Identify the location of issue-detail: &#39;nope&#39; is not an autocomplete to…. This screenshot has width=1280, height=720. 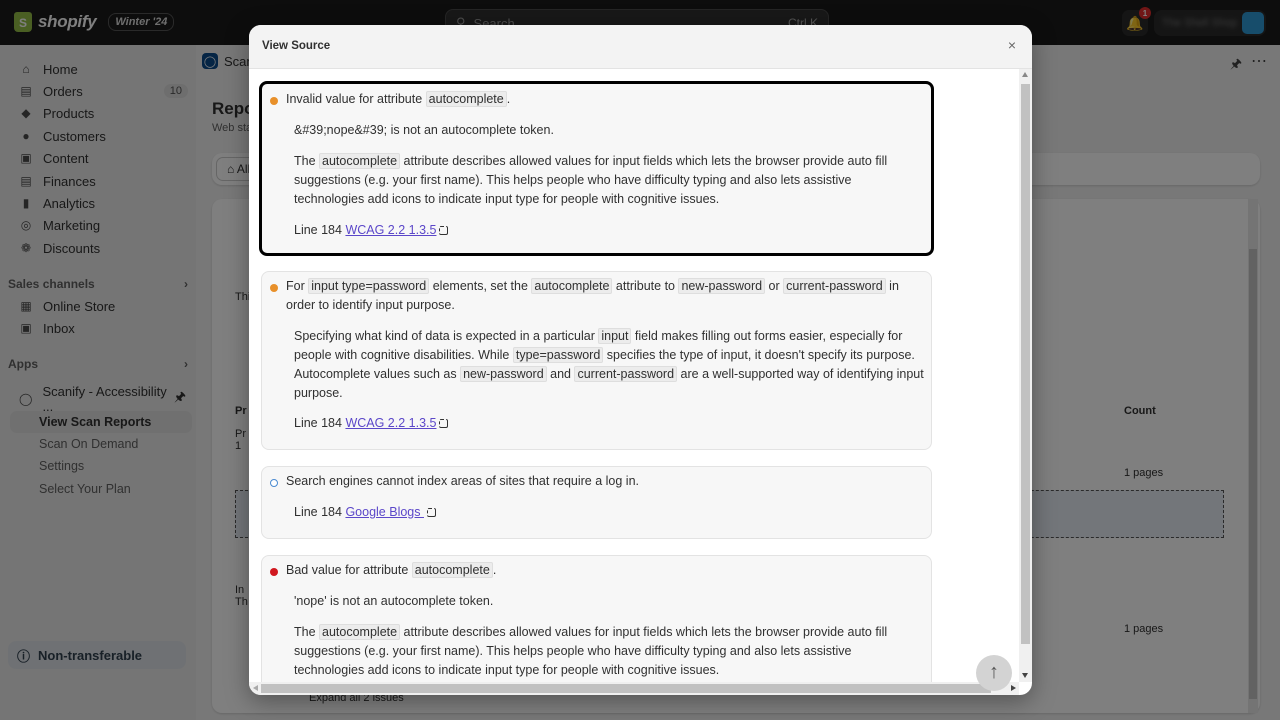
(424, 130).